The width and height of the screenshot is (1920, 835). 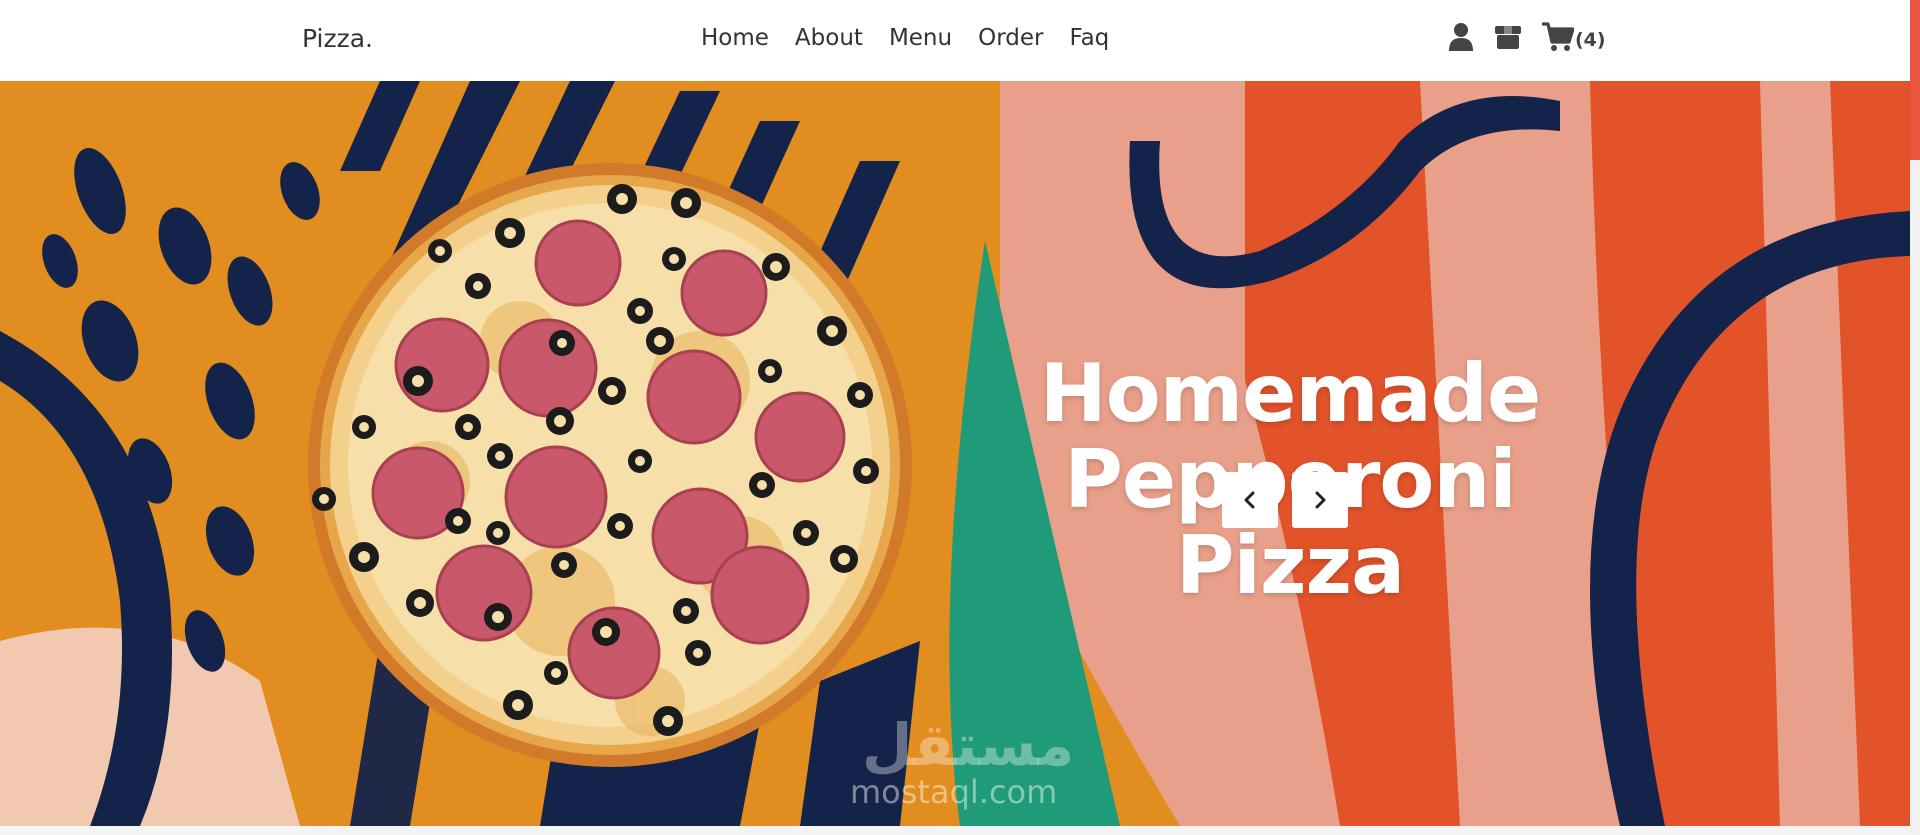 What do you see at coordinates (1089, 38) in the screenshot?
I see `nav-faq-link: Faq` at bounding box center [1089, 38].